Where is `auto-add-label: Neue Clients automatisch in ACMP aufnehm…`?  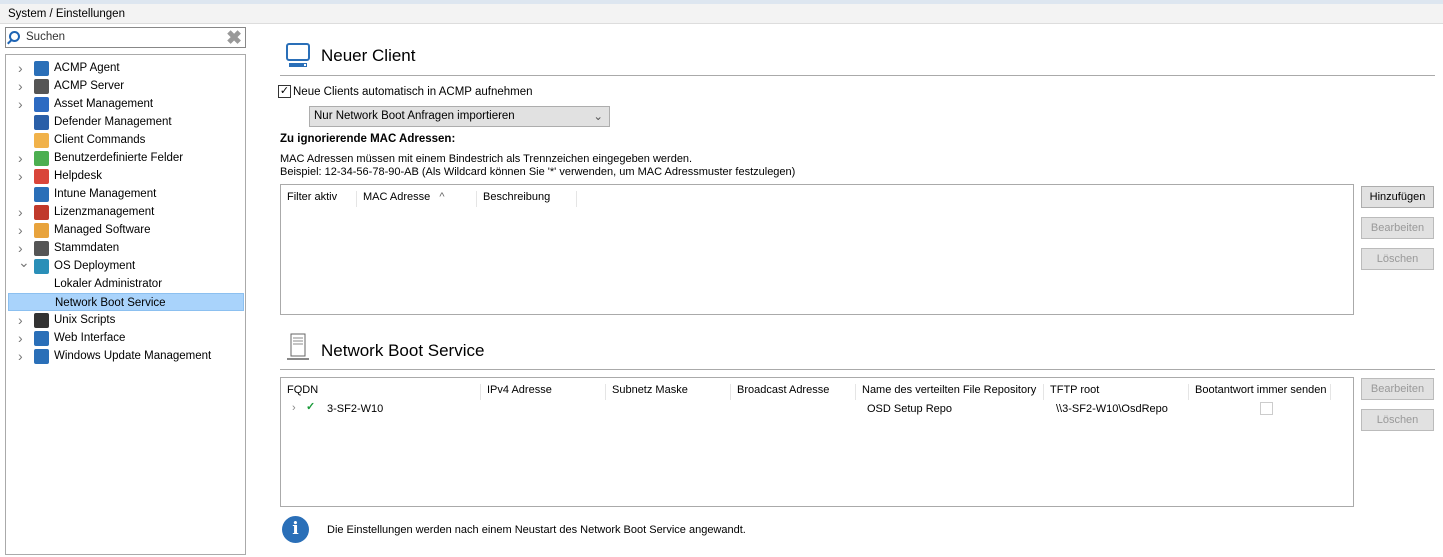
auto-add-label: Neue Clients automatisch in ACMP aufnehm… is located at coordinates (413, 92).